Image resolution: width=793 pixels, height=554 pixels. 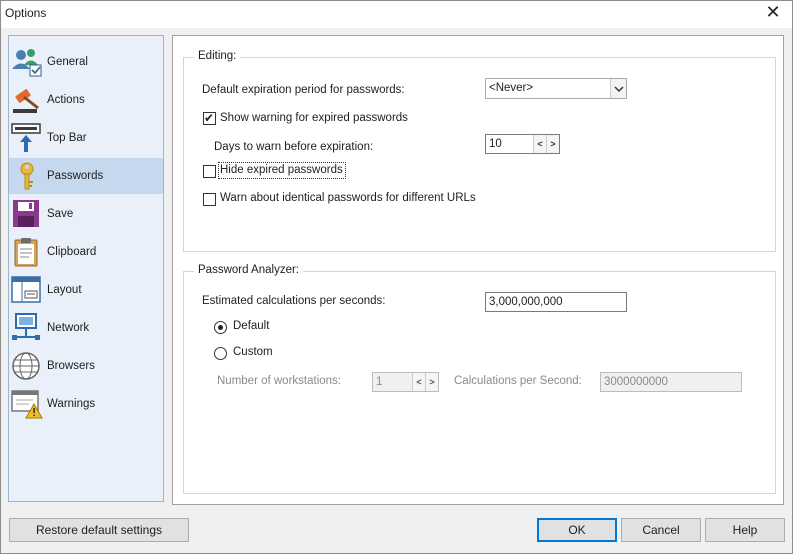 I want to click on checkmark-icon: ✔, so click(x=209, y=118).